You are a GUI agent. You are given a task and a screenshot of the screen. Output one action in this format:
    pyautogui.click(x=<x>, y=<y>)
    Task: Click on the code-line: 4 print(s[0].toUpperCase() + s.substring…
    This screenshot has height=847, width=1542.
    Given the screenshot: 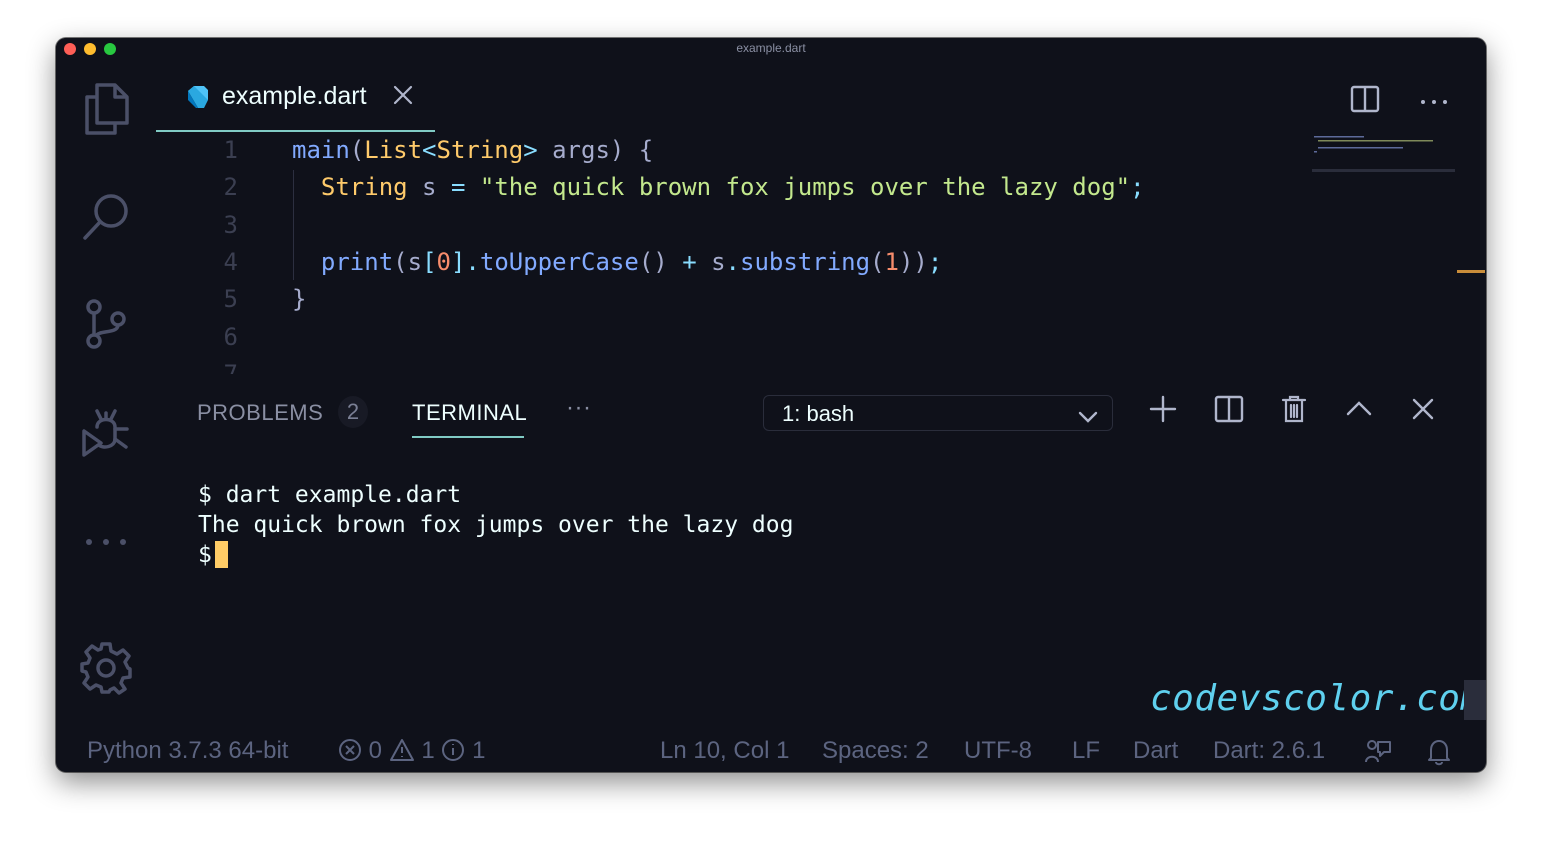 What is the action you would take?
    pyautogui.click(x=821, y=262)
    